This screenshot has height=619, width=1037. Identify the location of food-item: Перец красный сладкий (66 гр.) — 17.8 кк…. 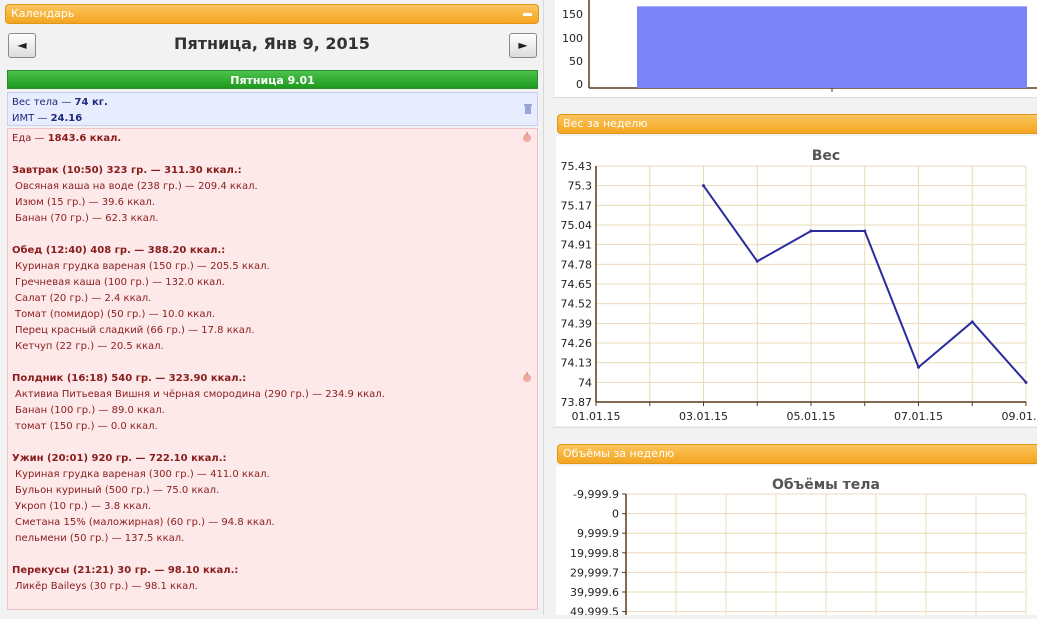
(135, 330).